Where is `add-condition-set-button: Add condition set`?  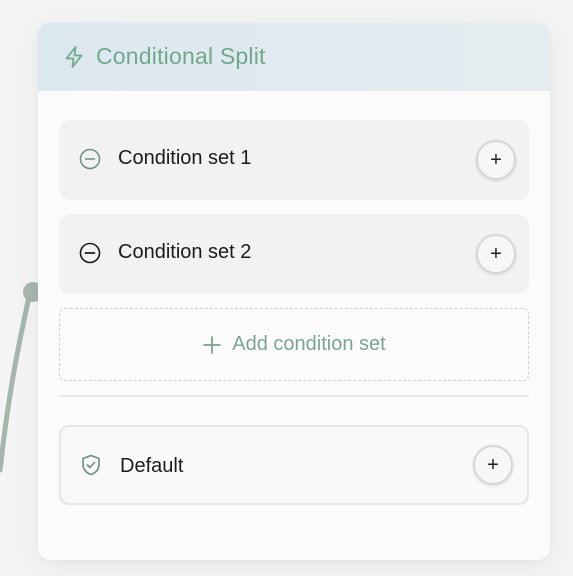
add-condition-set-button: Add condition set is located at coordinates (294, 344).